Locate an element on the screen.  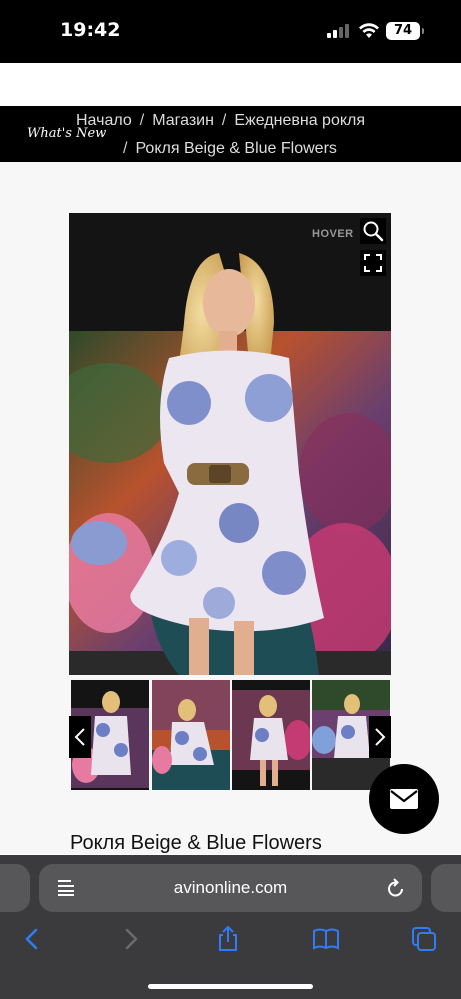
chevron-left-icon is located at coordinates (79, 737).